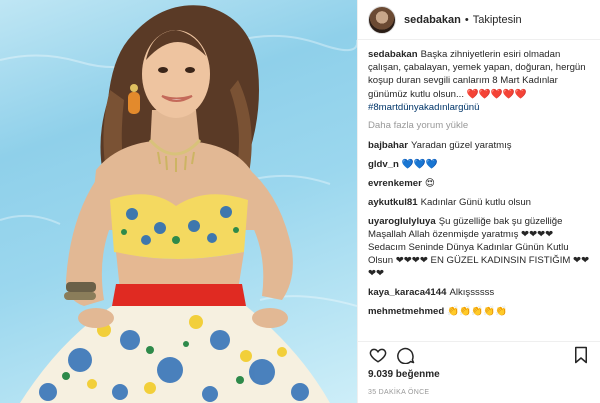  I want to click on heart-icon, so click(378, 355).